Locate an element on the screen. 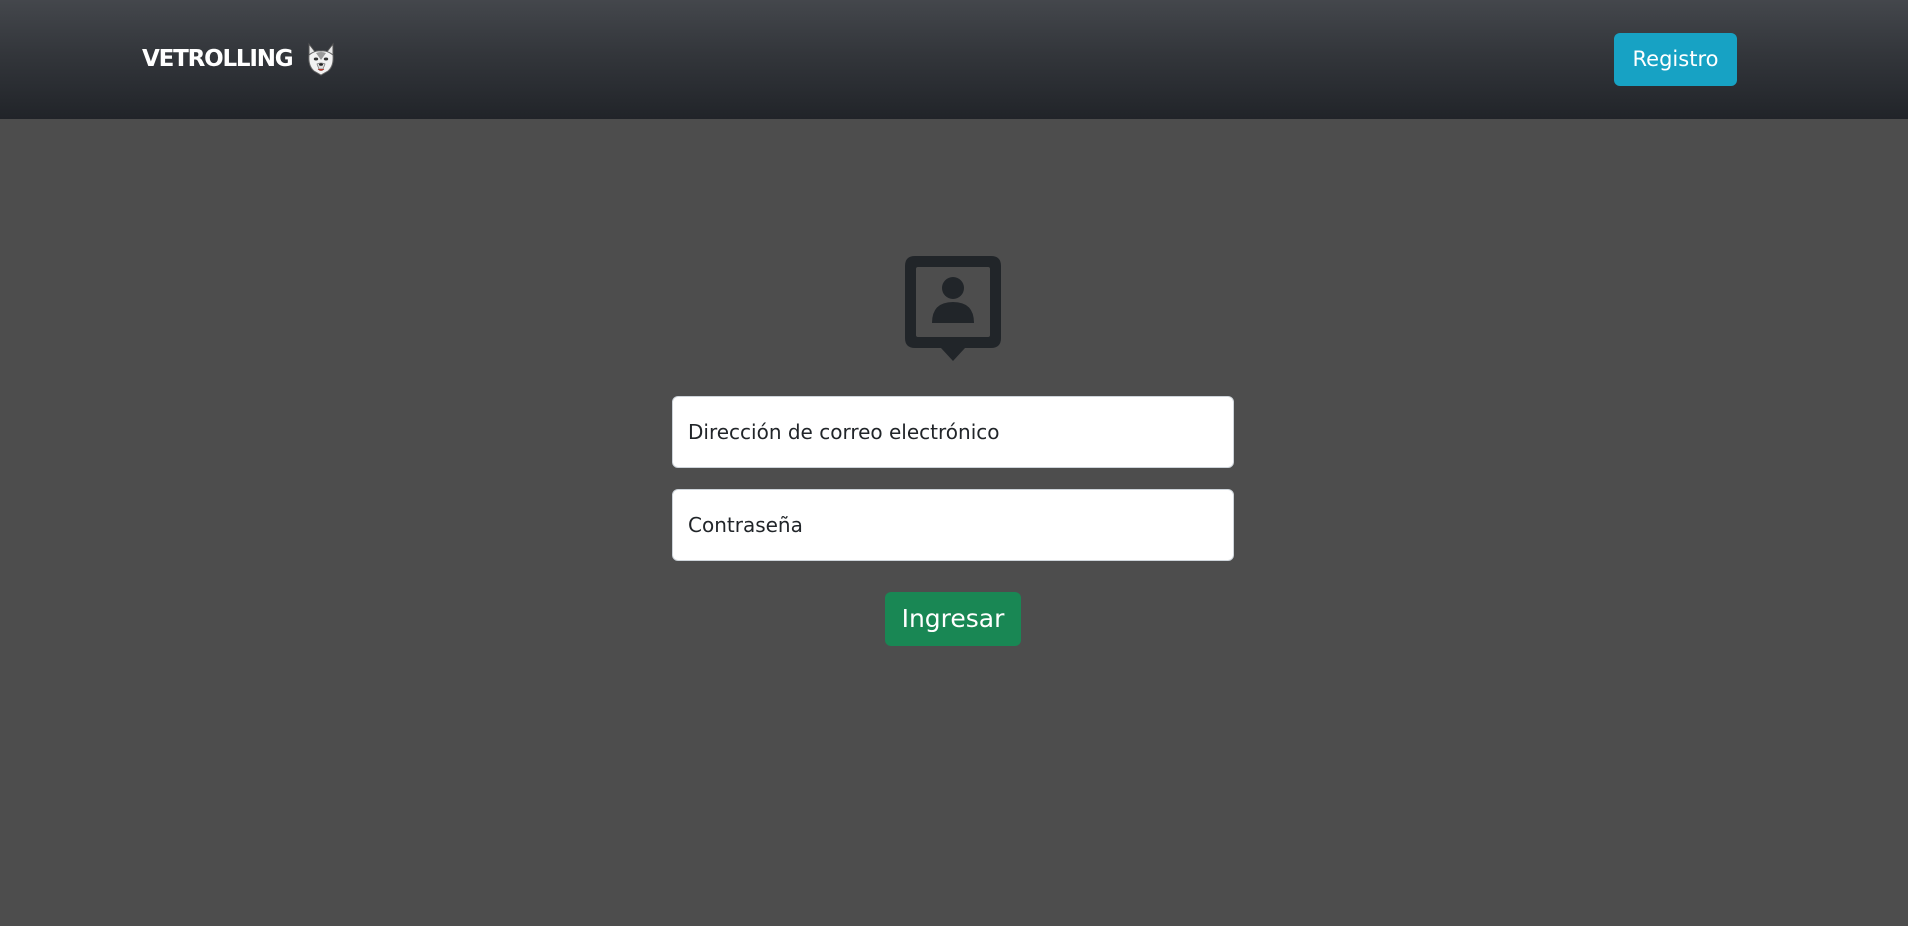 This screenshot has width=1908, height=926. login-submit-button: Ingresar is located at coordinates (953, 619).